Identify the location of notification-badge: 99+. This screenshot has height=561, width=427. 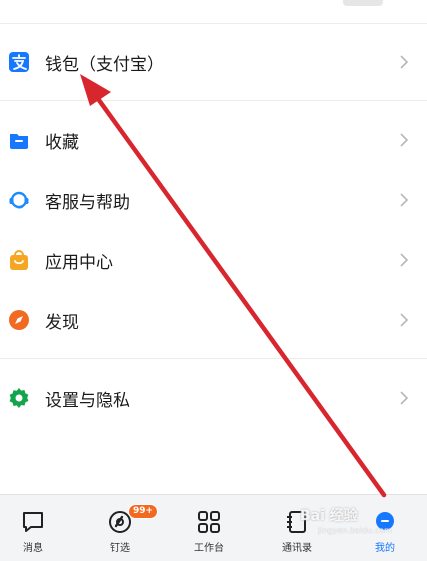
(143, 511).